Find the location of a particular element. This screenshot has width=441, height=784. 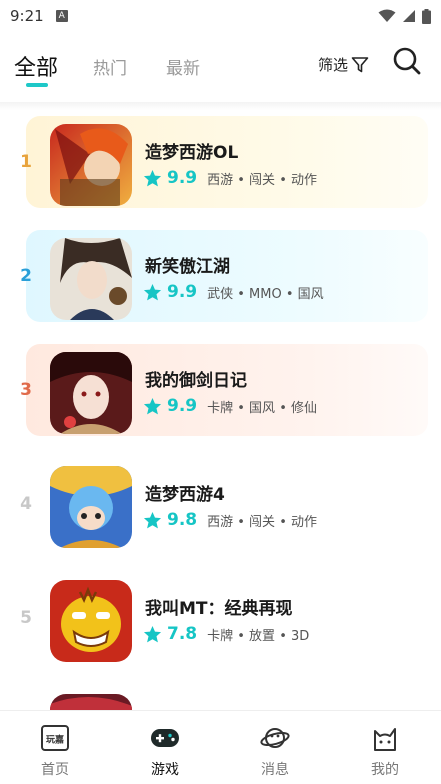

search-icon is located at coordinates (407, 61).